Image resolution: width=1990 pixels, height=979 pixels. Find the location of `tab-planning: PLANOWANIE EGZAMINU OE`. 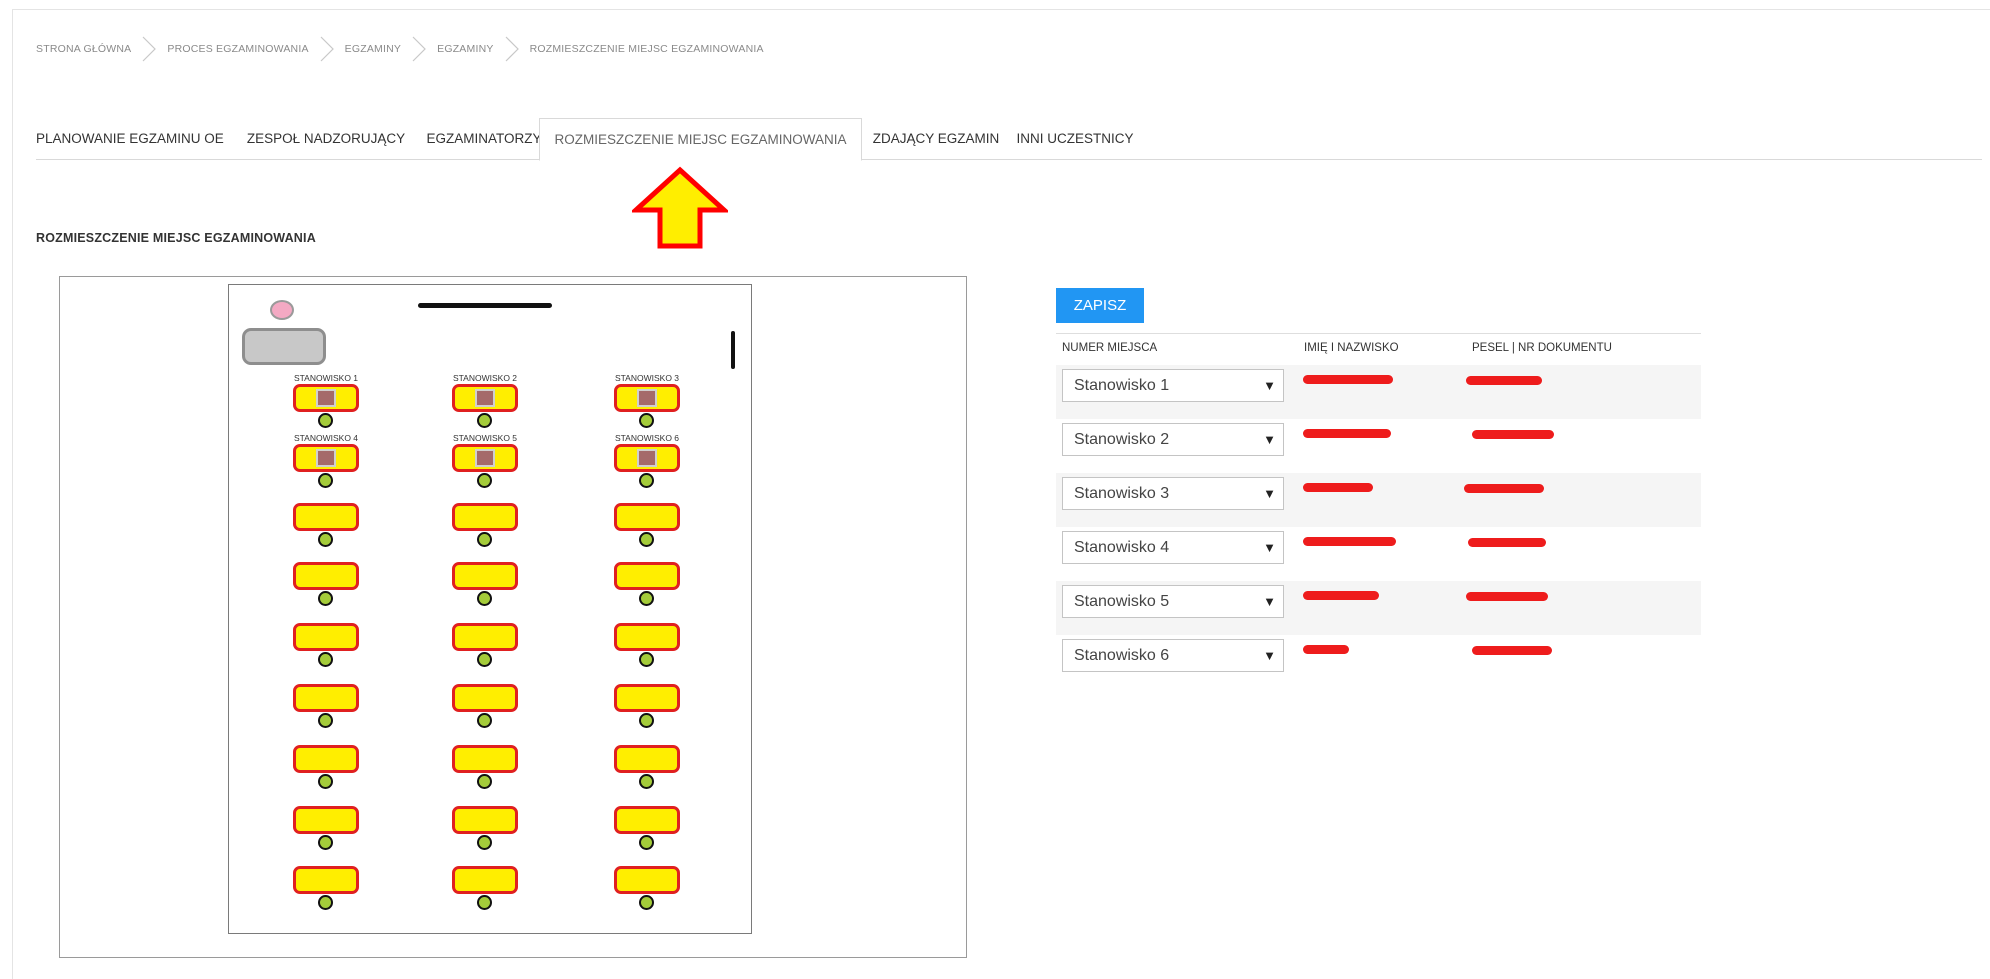

tab-planning: PLANOWANIE EGZAMINU OE is located at coordinates (130, 139).